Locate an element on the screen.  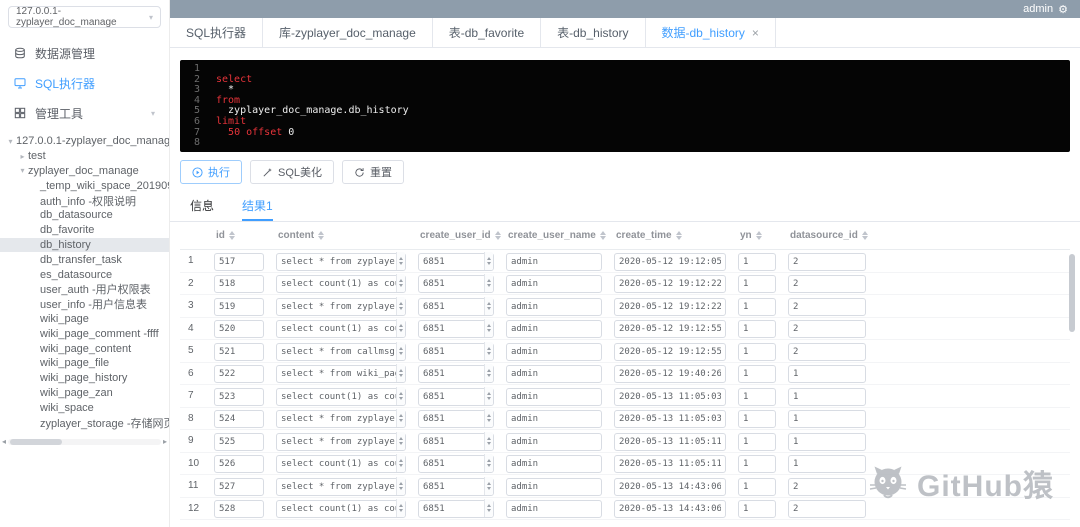
tree-item-_temp_wiki_space_20190928: _temp_wiki_space_20190928 is located at coordinates (84, 185).